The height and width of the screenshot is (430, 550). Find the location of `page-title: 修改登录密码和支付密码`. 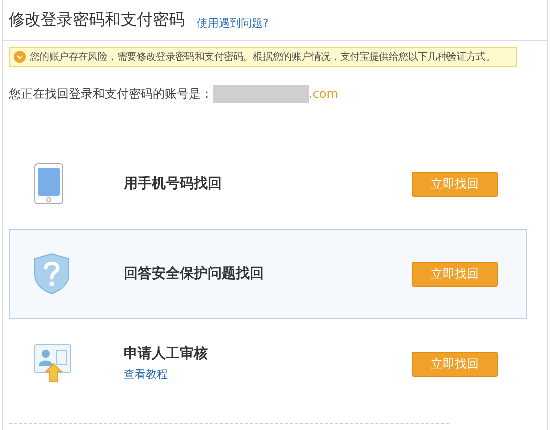

page-title: 修改登录密码和支付密码 is located at coordinates (97, 20).